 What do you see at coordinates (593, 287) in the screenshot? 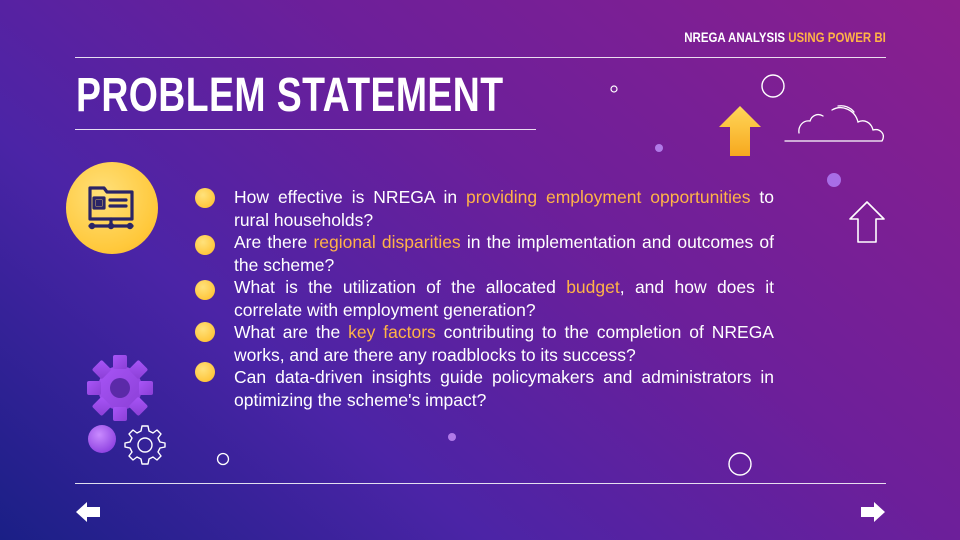
I see `question-highlight: budget` at bounding box center [593, 287].